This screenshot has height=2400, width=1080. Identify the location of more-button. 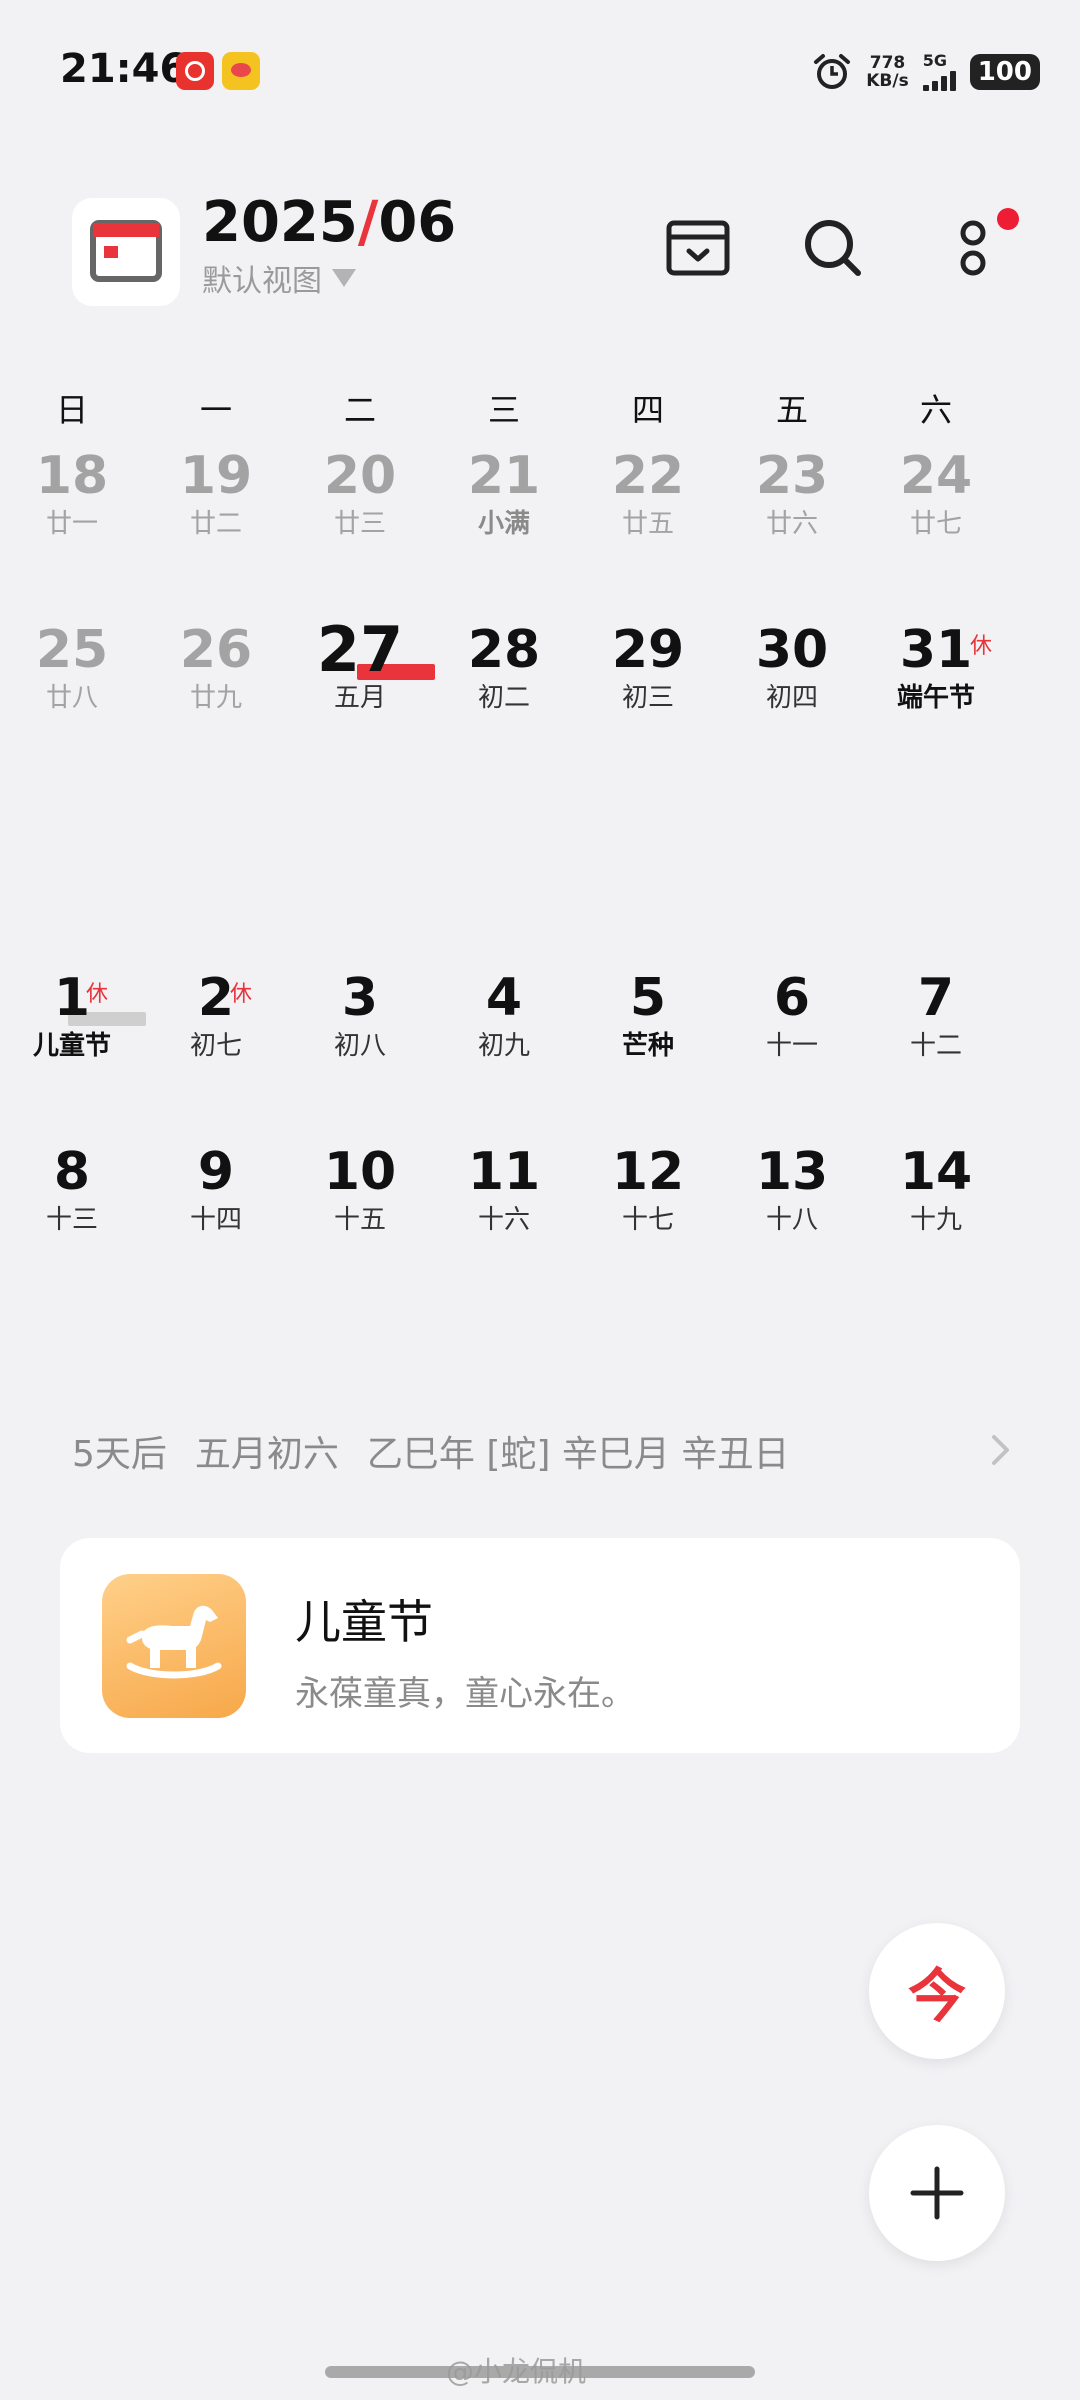
(977, 247).